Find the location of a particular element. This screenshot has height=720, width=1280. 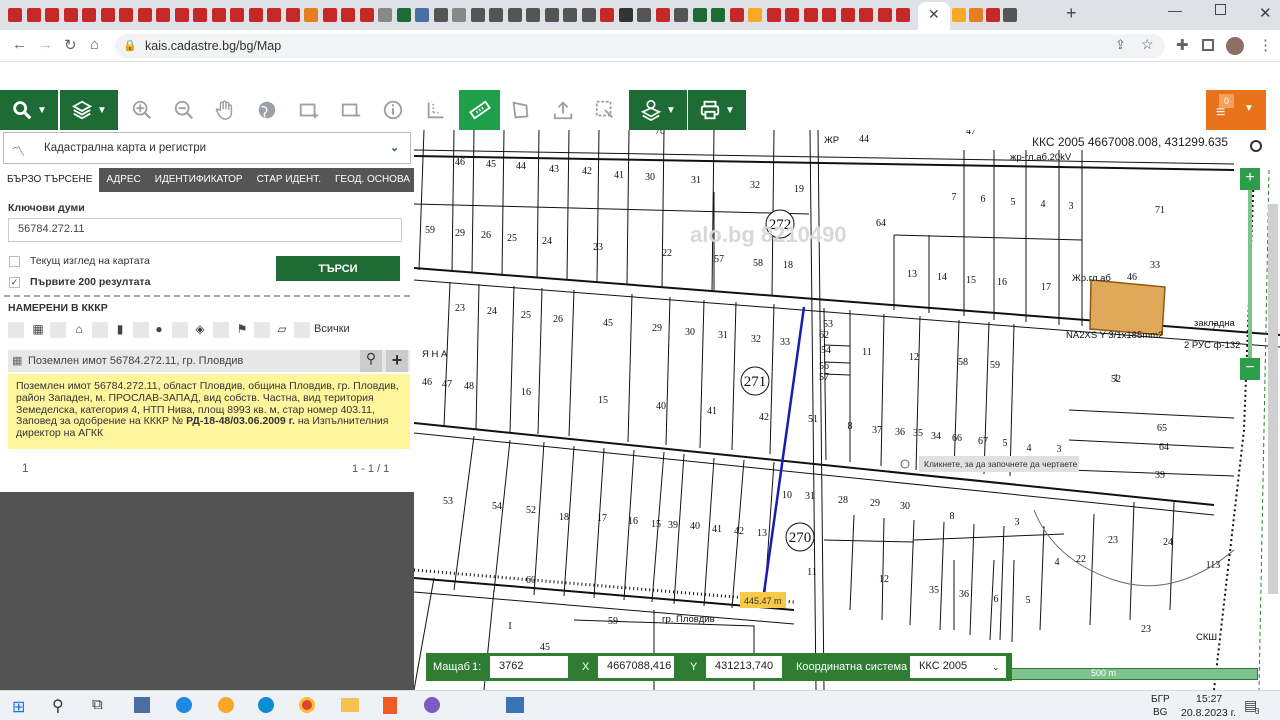

back-icon: ← is located at coordinates (19, 44).